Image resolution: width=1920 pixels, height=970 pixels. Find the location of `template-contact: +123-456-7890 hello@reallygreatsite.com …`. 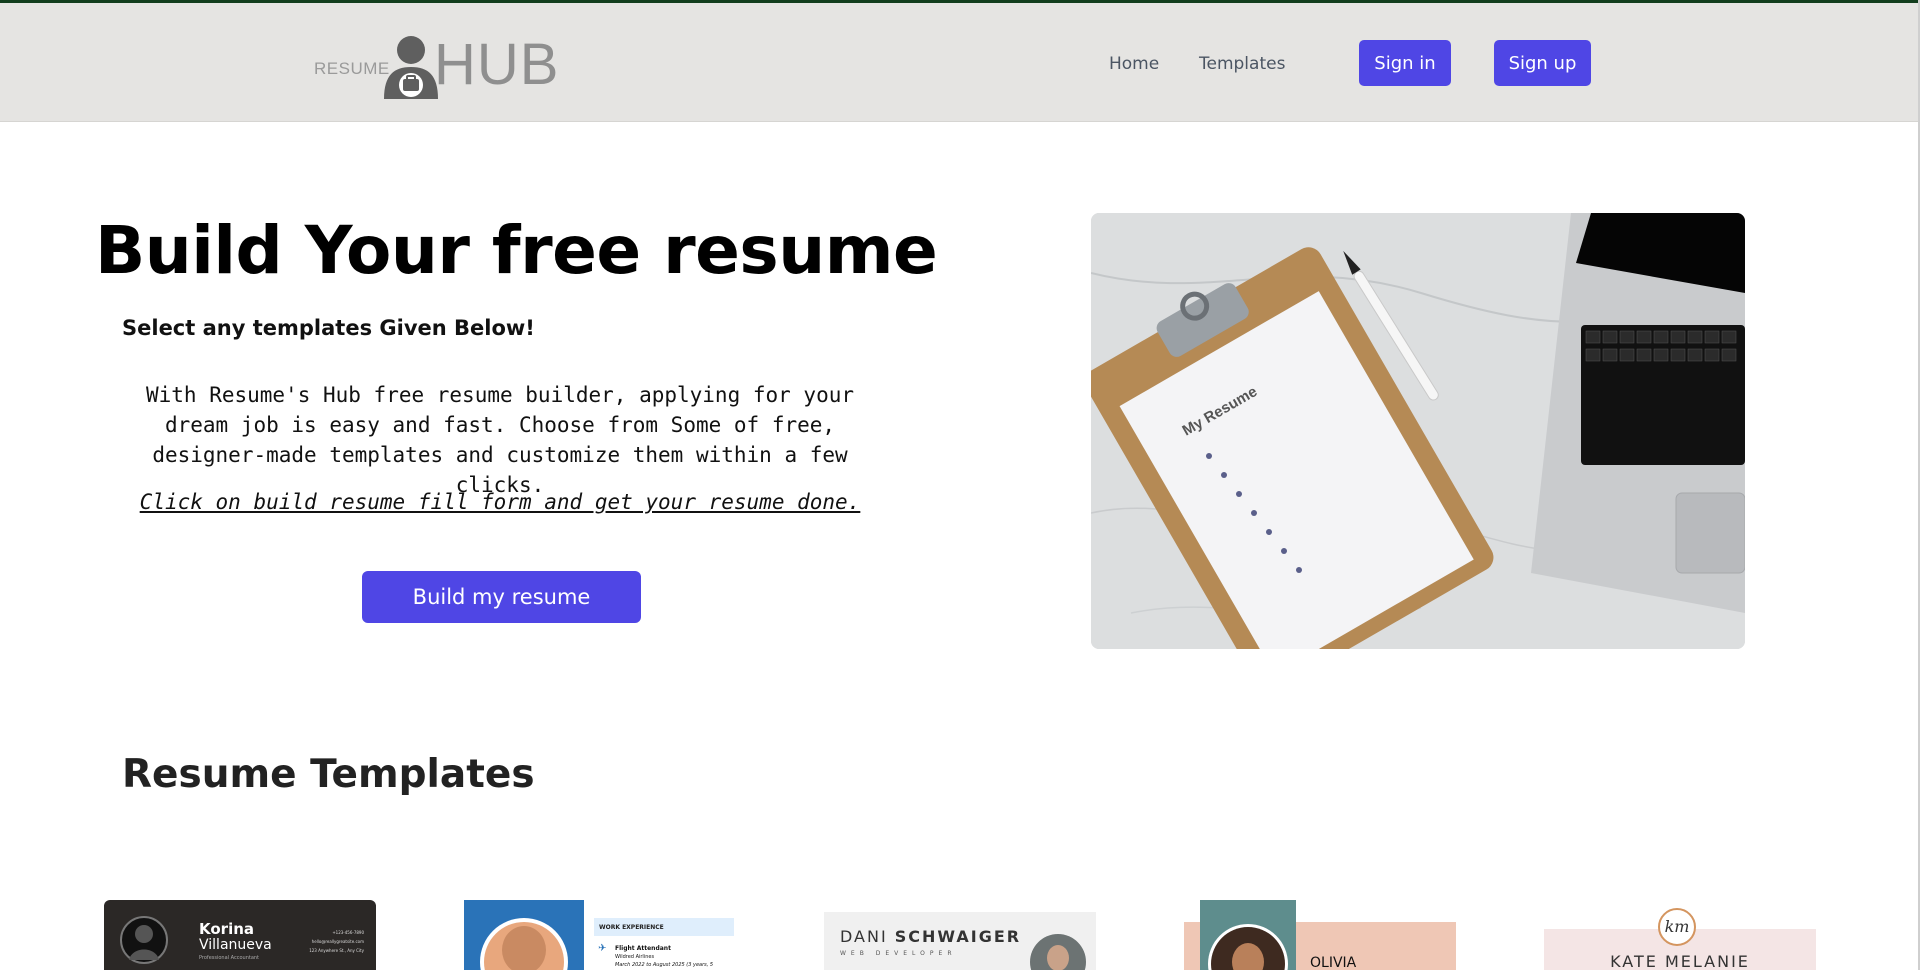

template-contact: +123-456-7890 hello@reallygreatsite.com … is located at coordinates (336, 941).